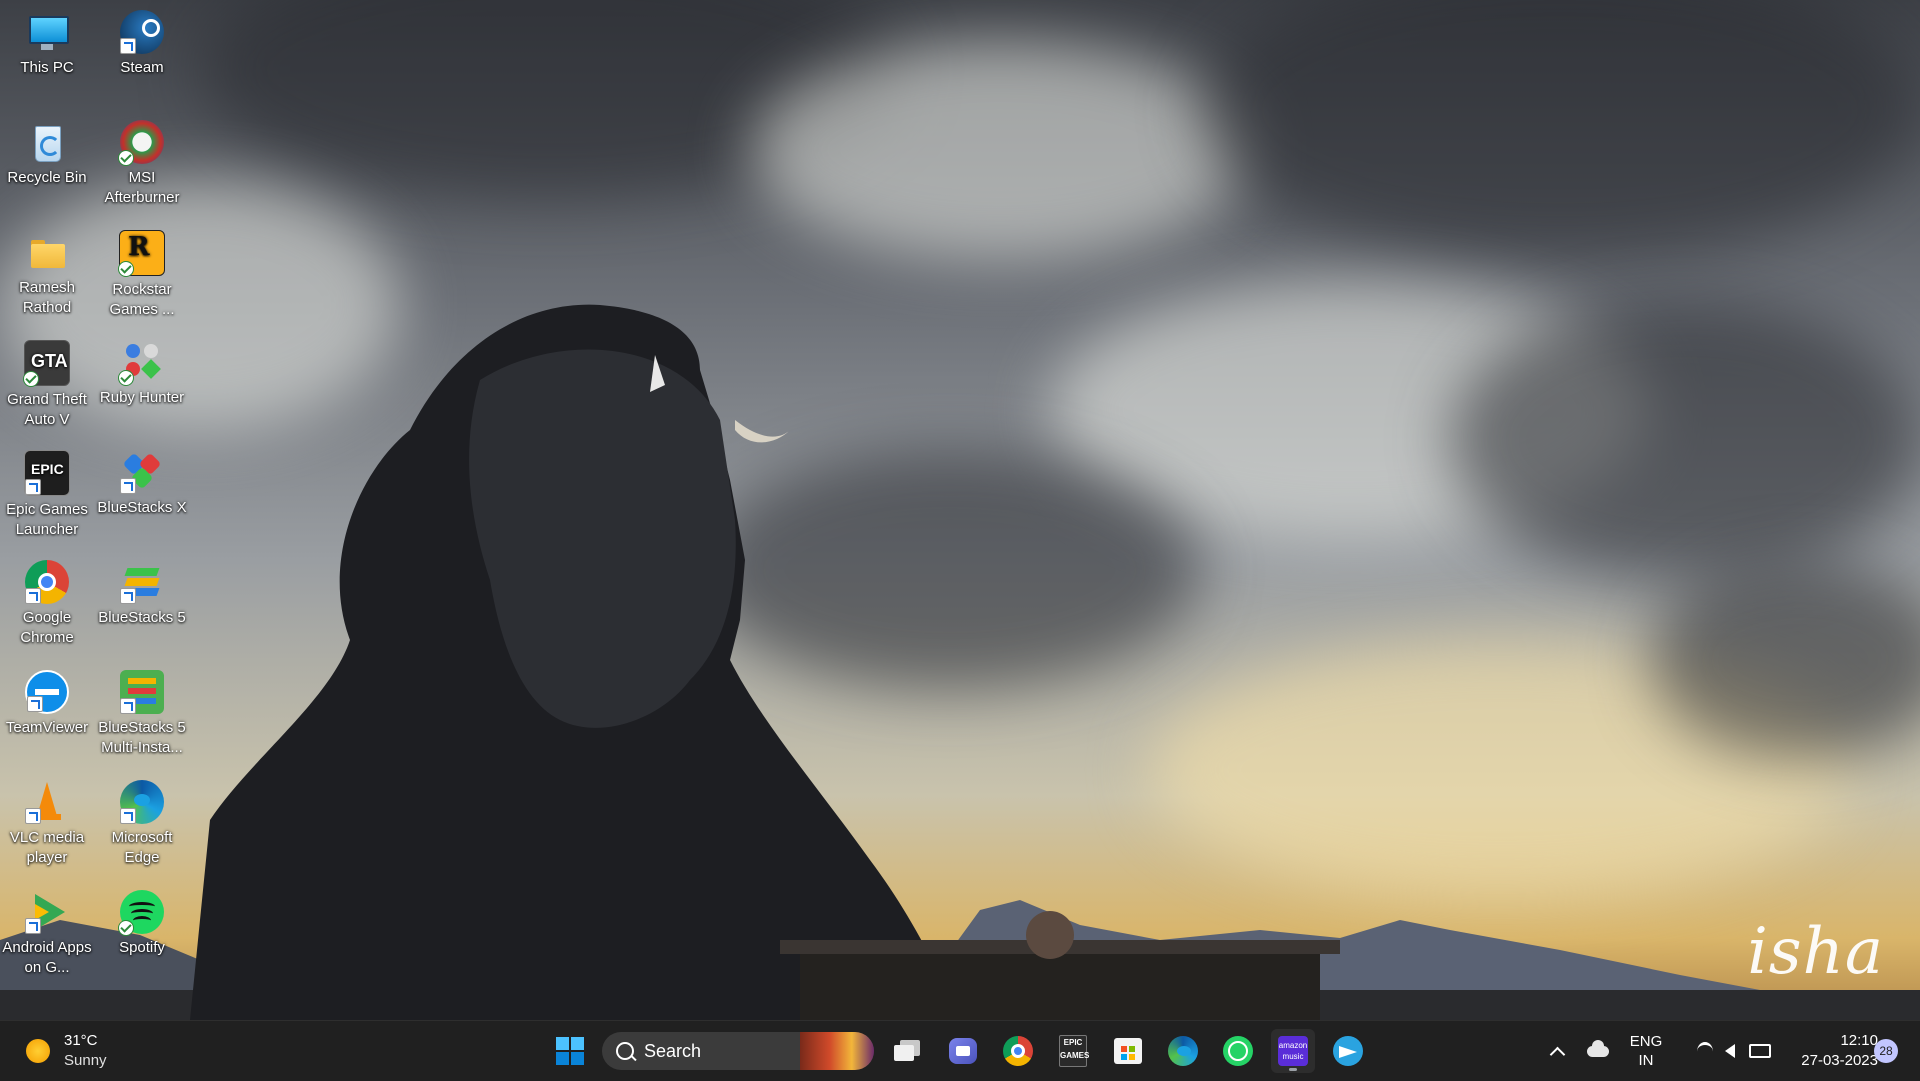 Image resolution: width=1920 pixels, height=1081 pixels. I want to click on ruby-hunter-icon, so click(141, 363).